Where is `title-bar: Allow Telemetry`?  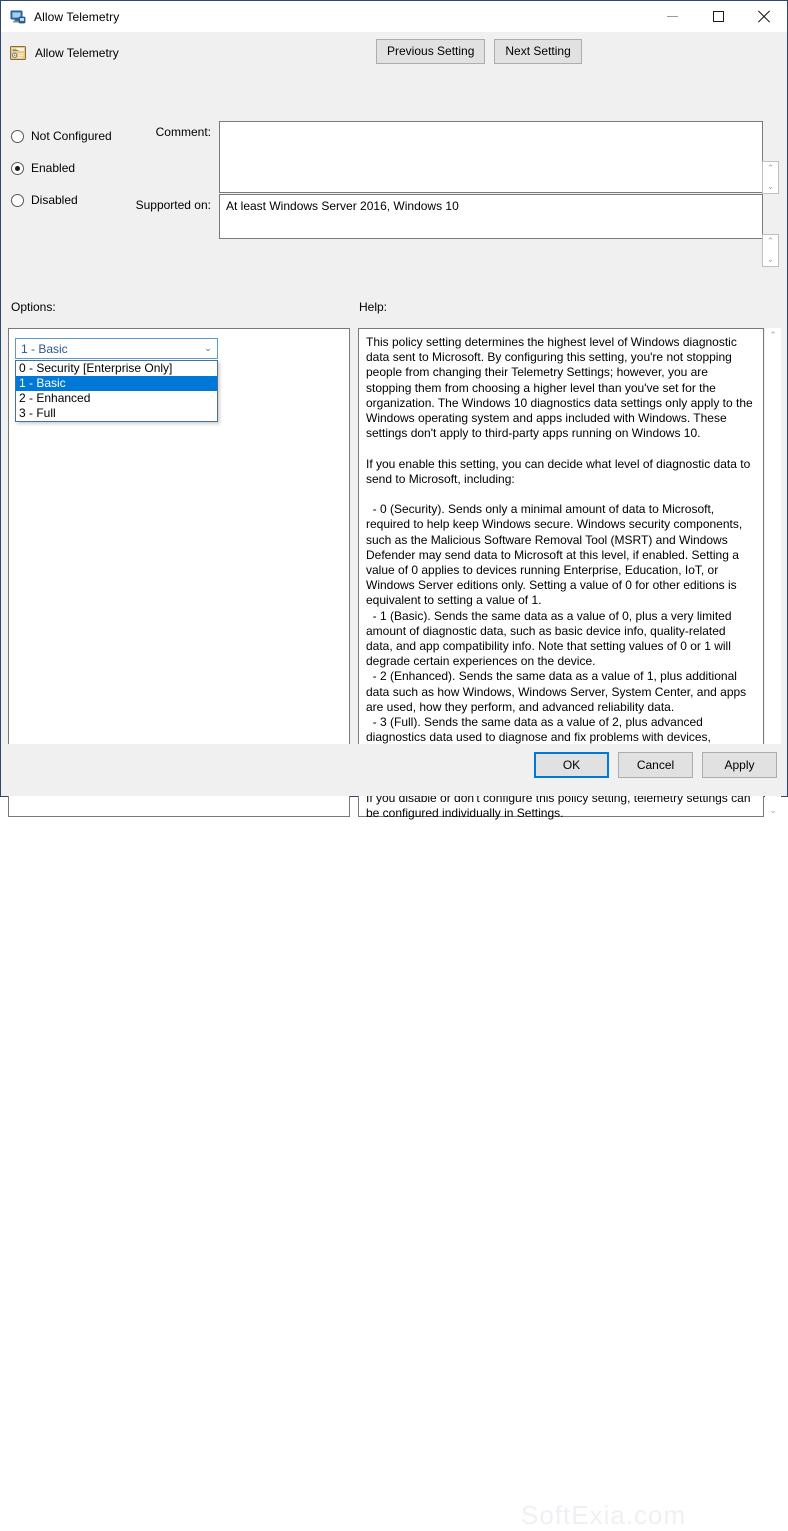 title-bar: Allow Telemetry is located at coordinates (394, 16).